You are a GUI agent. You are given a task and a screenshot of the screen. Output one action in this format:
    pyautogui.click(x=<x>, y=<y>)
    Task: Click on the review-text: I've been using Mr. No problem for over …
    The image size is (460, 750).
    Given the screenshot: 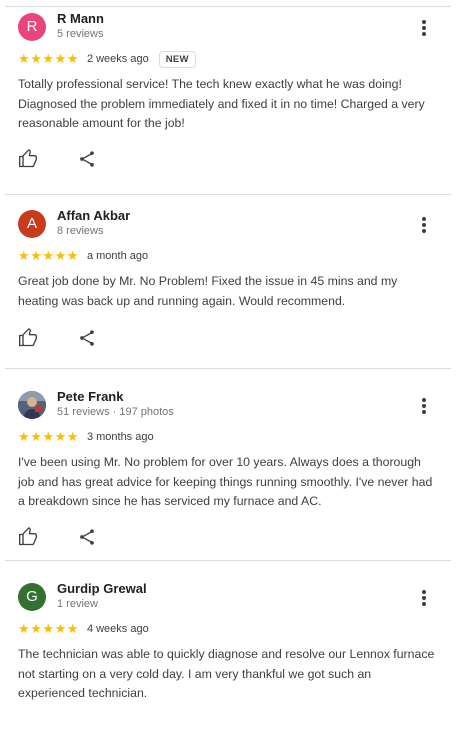 What is the action you would take?
    pyautogui.click(x=225, y=482)
    